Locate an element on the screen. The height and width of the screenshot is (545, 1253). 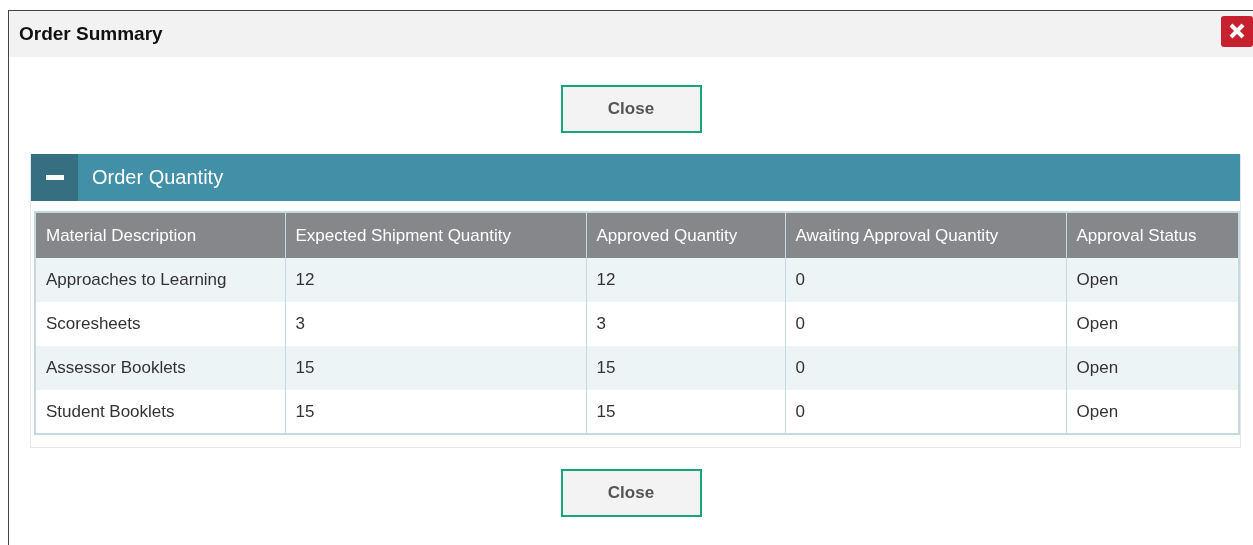
column-header: Approval Status is located at coordinates (1152, 235).